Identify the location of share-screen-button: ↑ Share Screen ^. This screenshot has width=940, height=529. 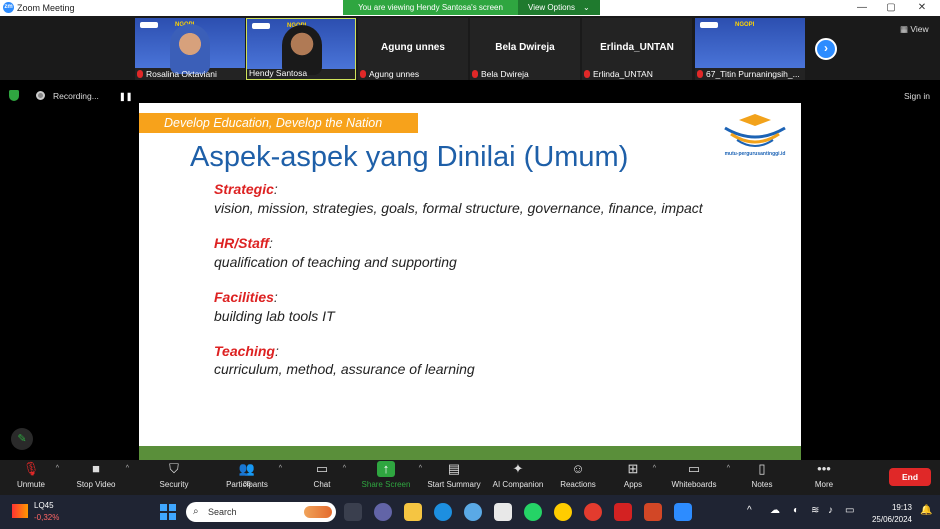
(391, 475).